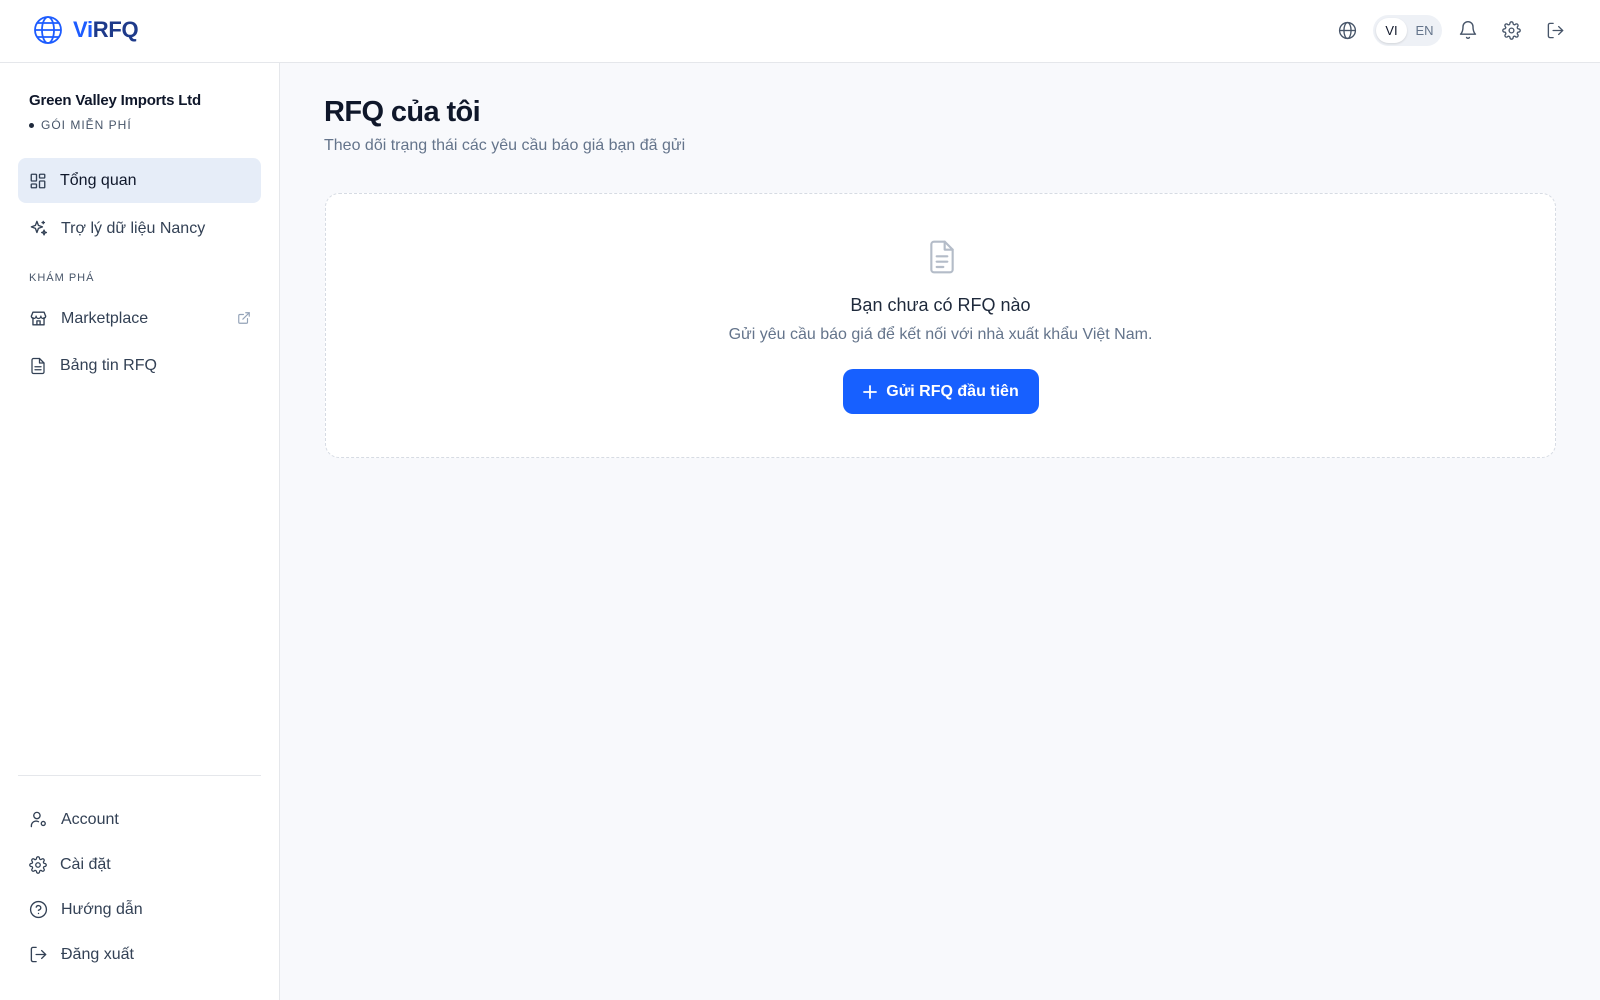 The width and height of the screenshot is (1600, 1000). What do you see at coordinates (31, 125) in the screenshot?
I see `plan-dot-icon` at bounding box center [31, 125].